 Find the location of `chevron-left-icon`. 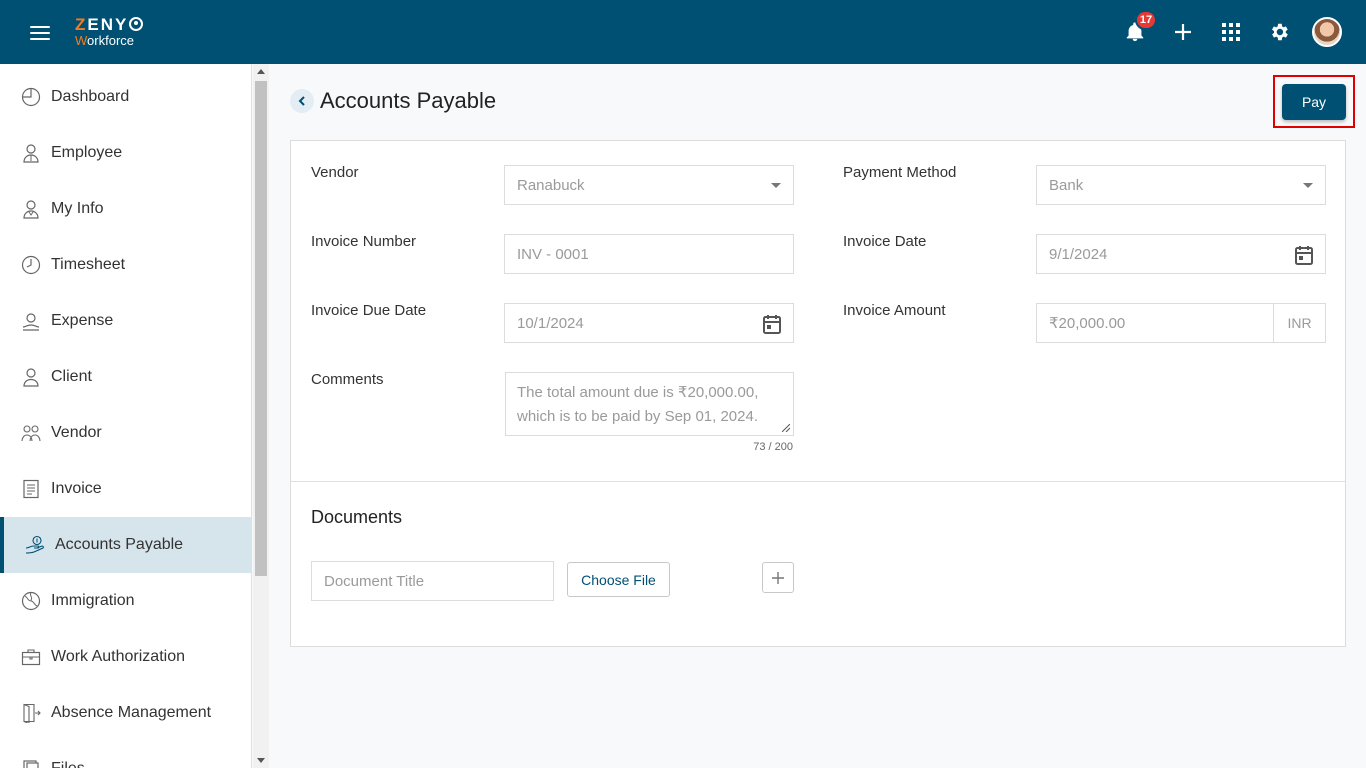

chevron-left-icon is located at coordinates (301, 101).